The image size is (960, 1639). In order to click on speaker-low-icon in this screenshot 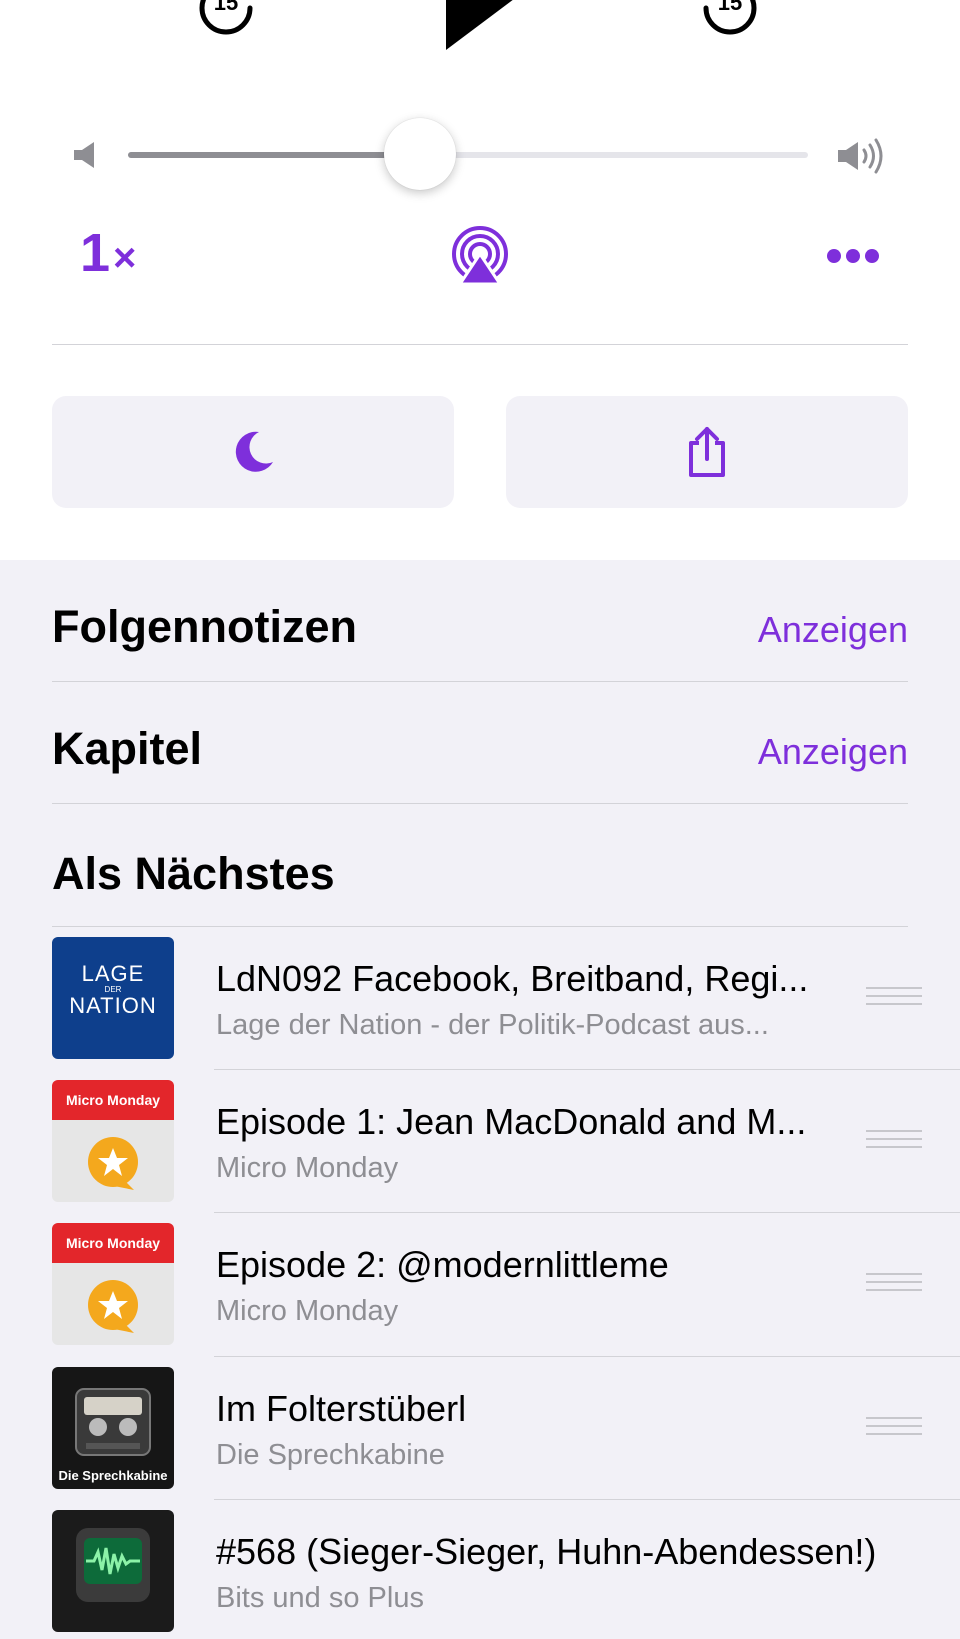, I will do `click(84, 155)`.